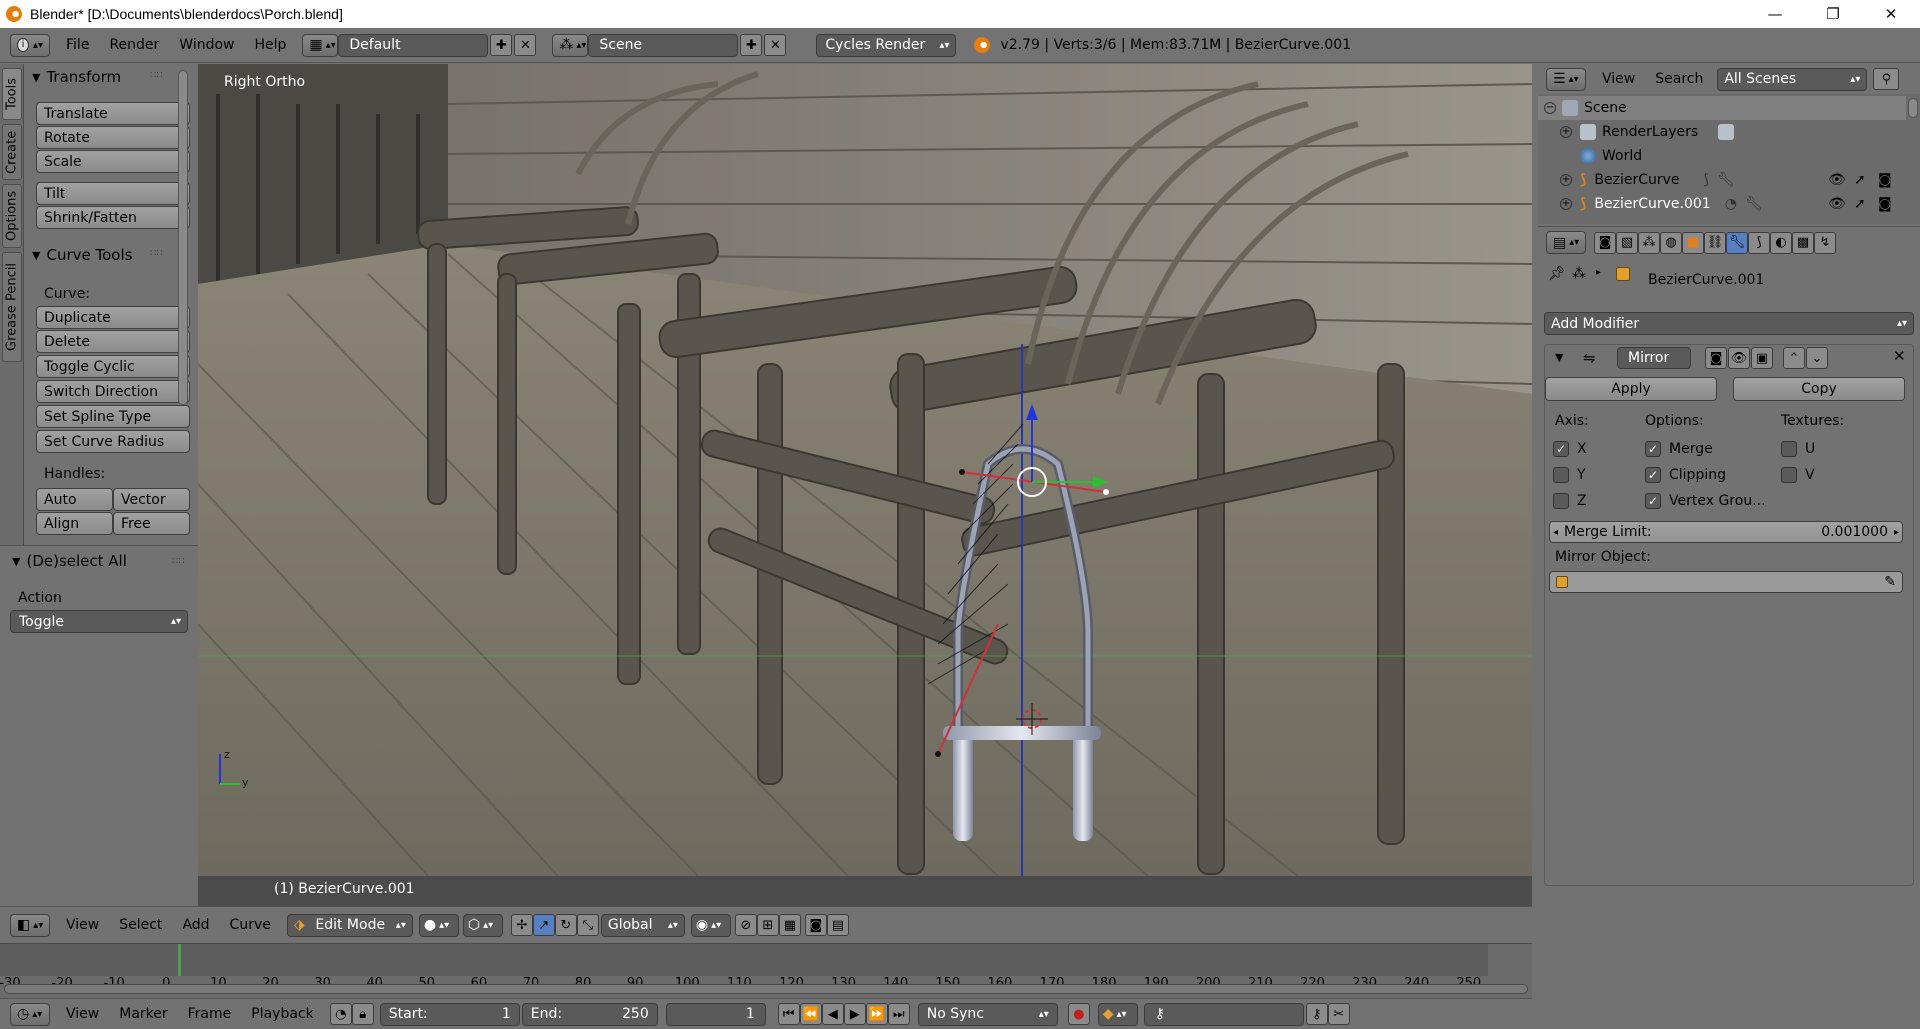 This screenshot has height=1029, width=1920. Describe the element at coordinates (340, 1014) in the screenshot. I see `preview-range-icon: ◔` at that location.